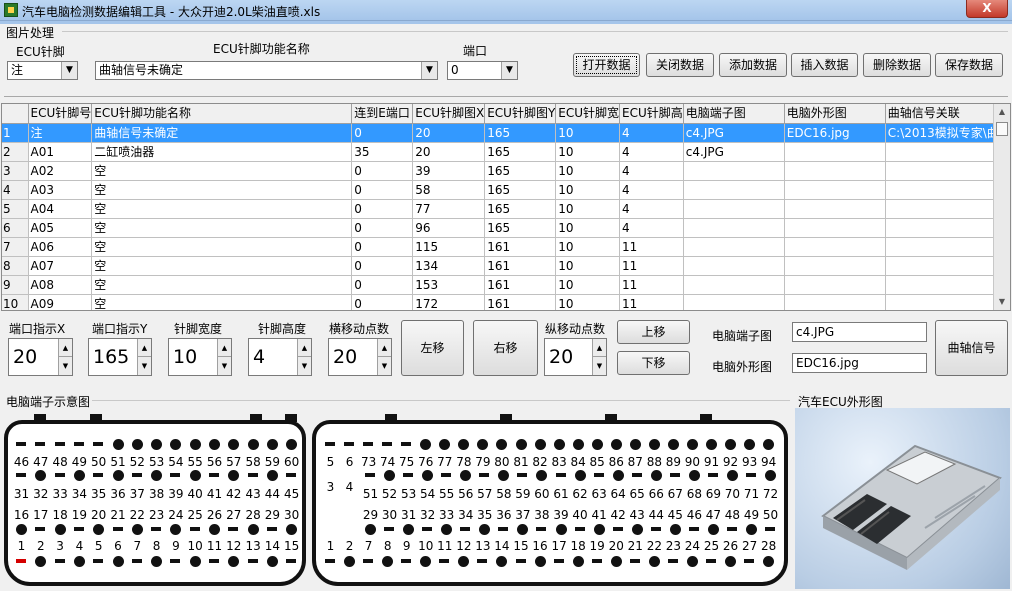  Describe the element at coordinates (859, 363) in the screenshot. I see `outline-image-field: EDC16.jpg` at that location.